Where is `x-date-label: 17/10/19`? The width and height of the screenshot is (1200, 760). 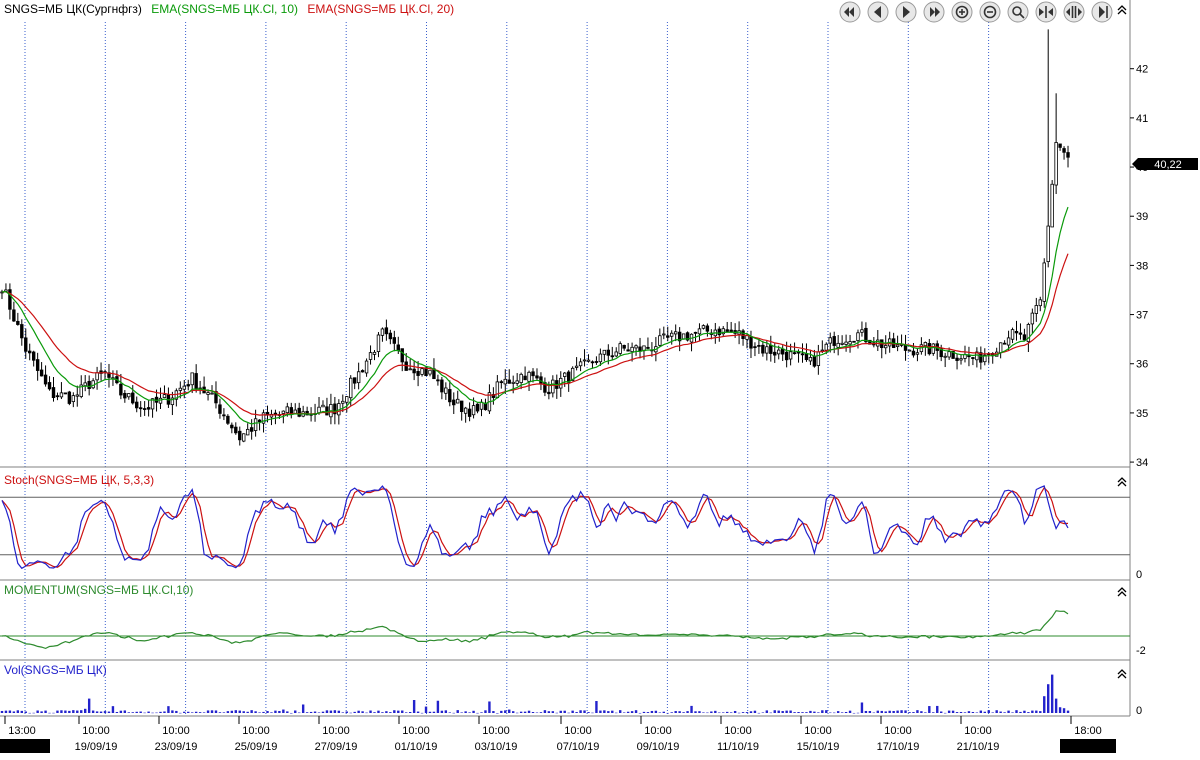
x-date-label: 17/10/19 is located at coordinates (898, 747).